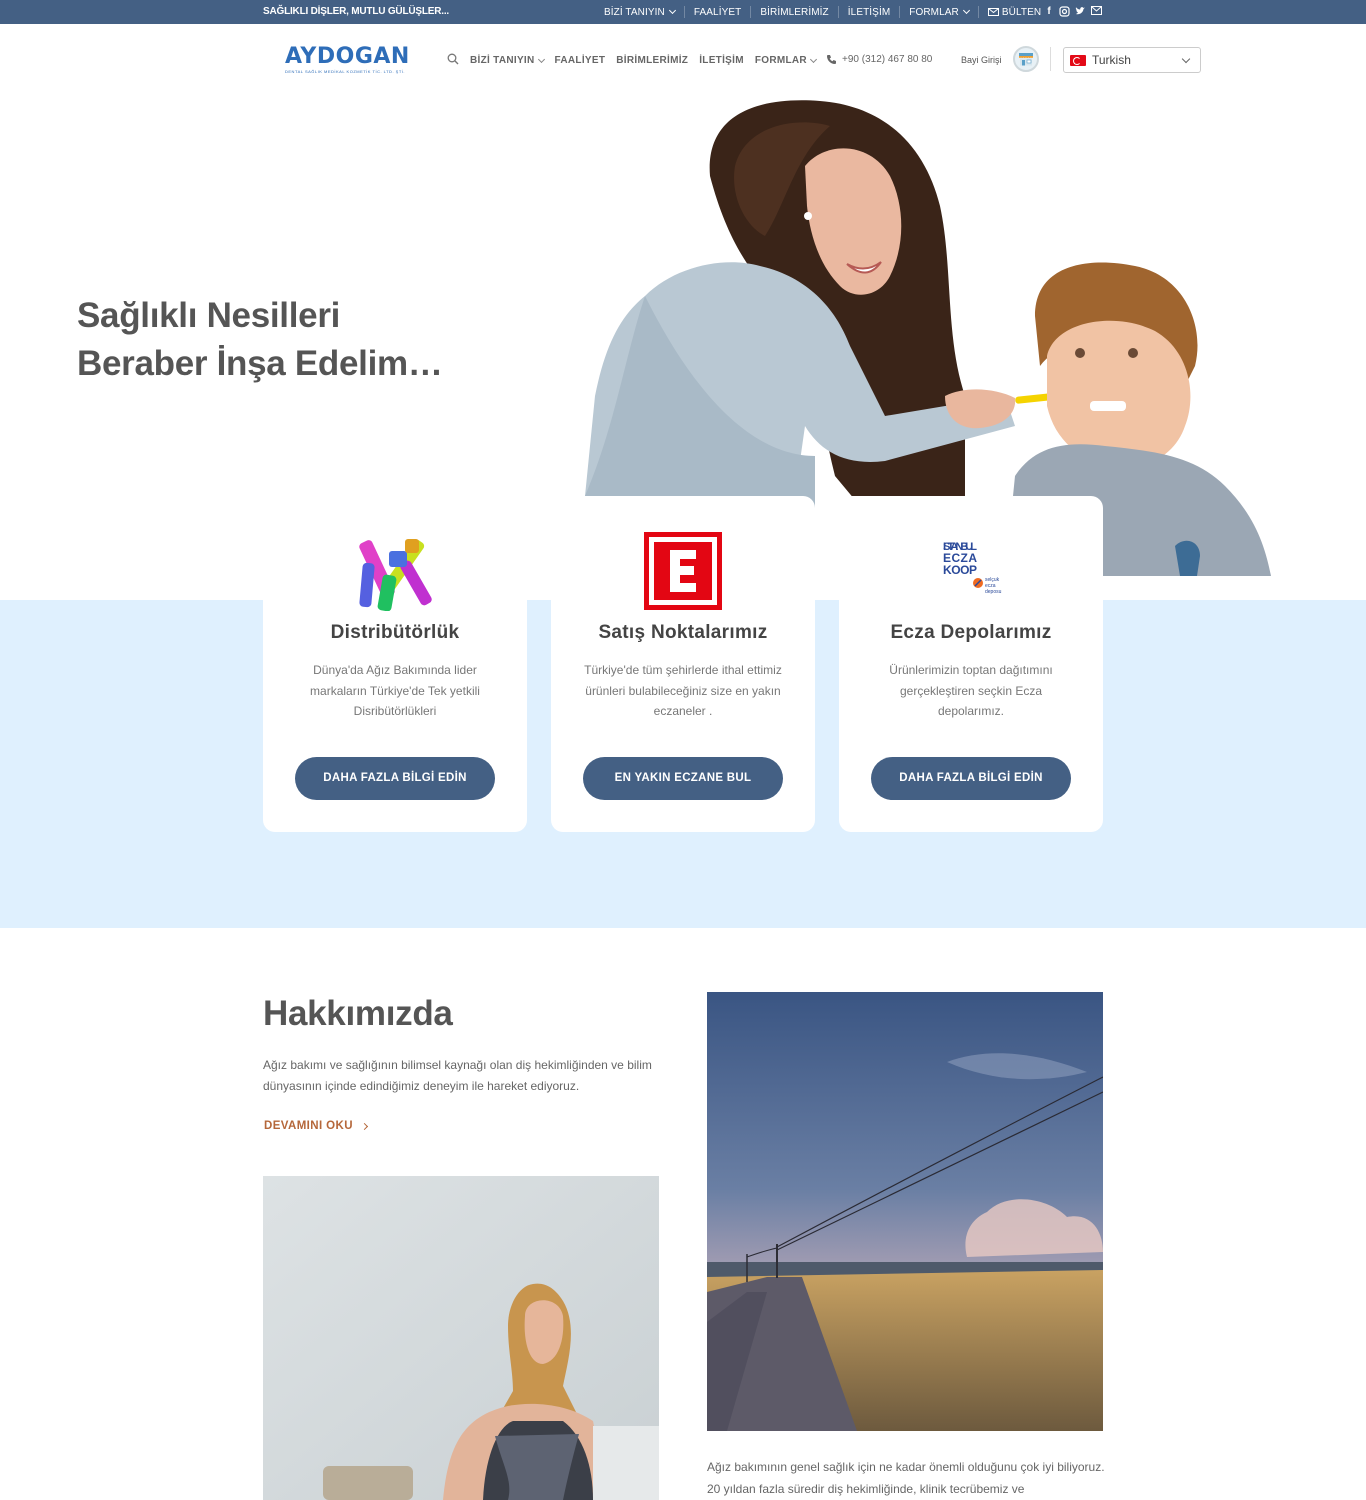 This screenshot has width=1366, height=1500. I want to click on service-title: Ecza Depolarımız, so click(971, 632).